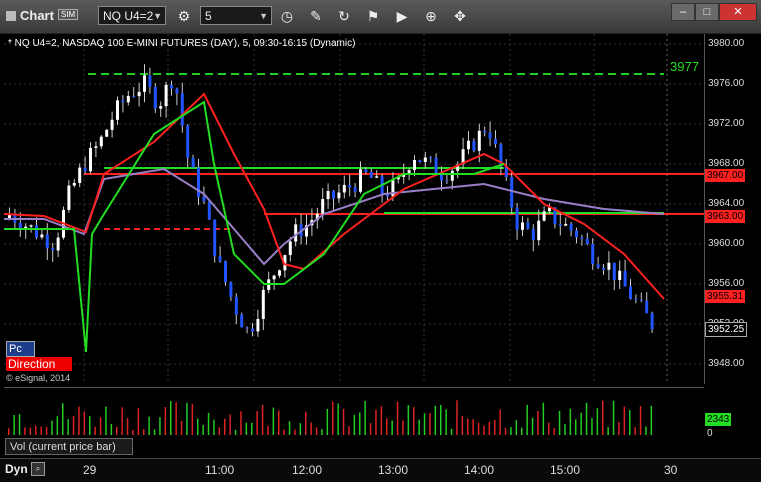 Image resolution: width=761 pixels, height=482 pixels. I want to click on time-label-1400: 14:00, so click(479, 470).